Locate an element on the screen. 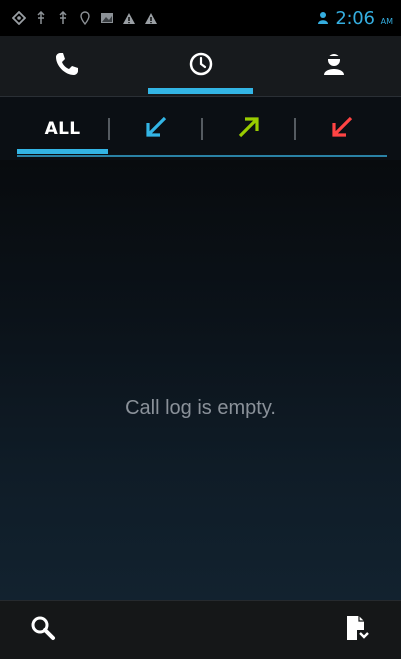 Image resolution: width=401 pixels, height=659 pixels. dialpad-menu-icon is located at coordinates (357, 630).